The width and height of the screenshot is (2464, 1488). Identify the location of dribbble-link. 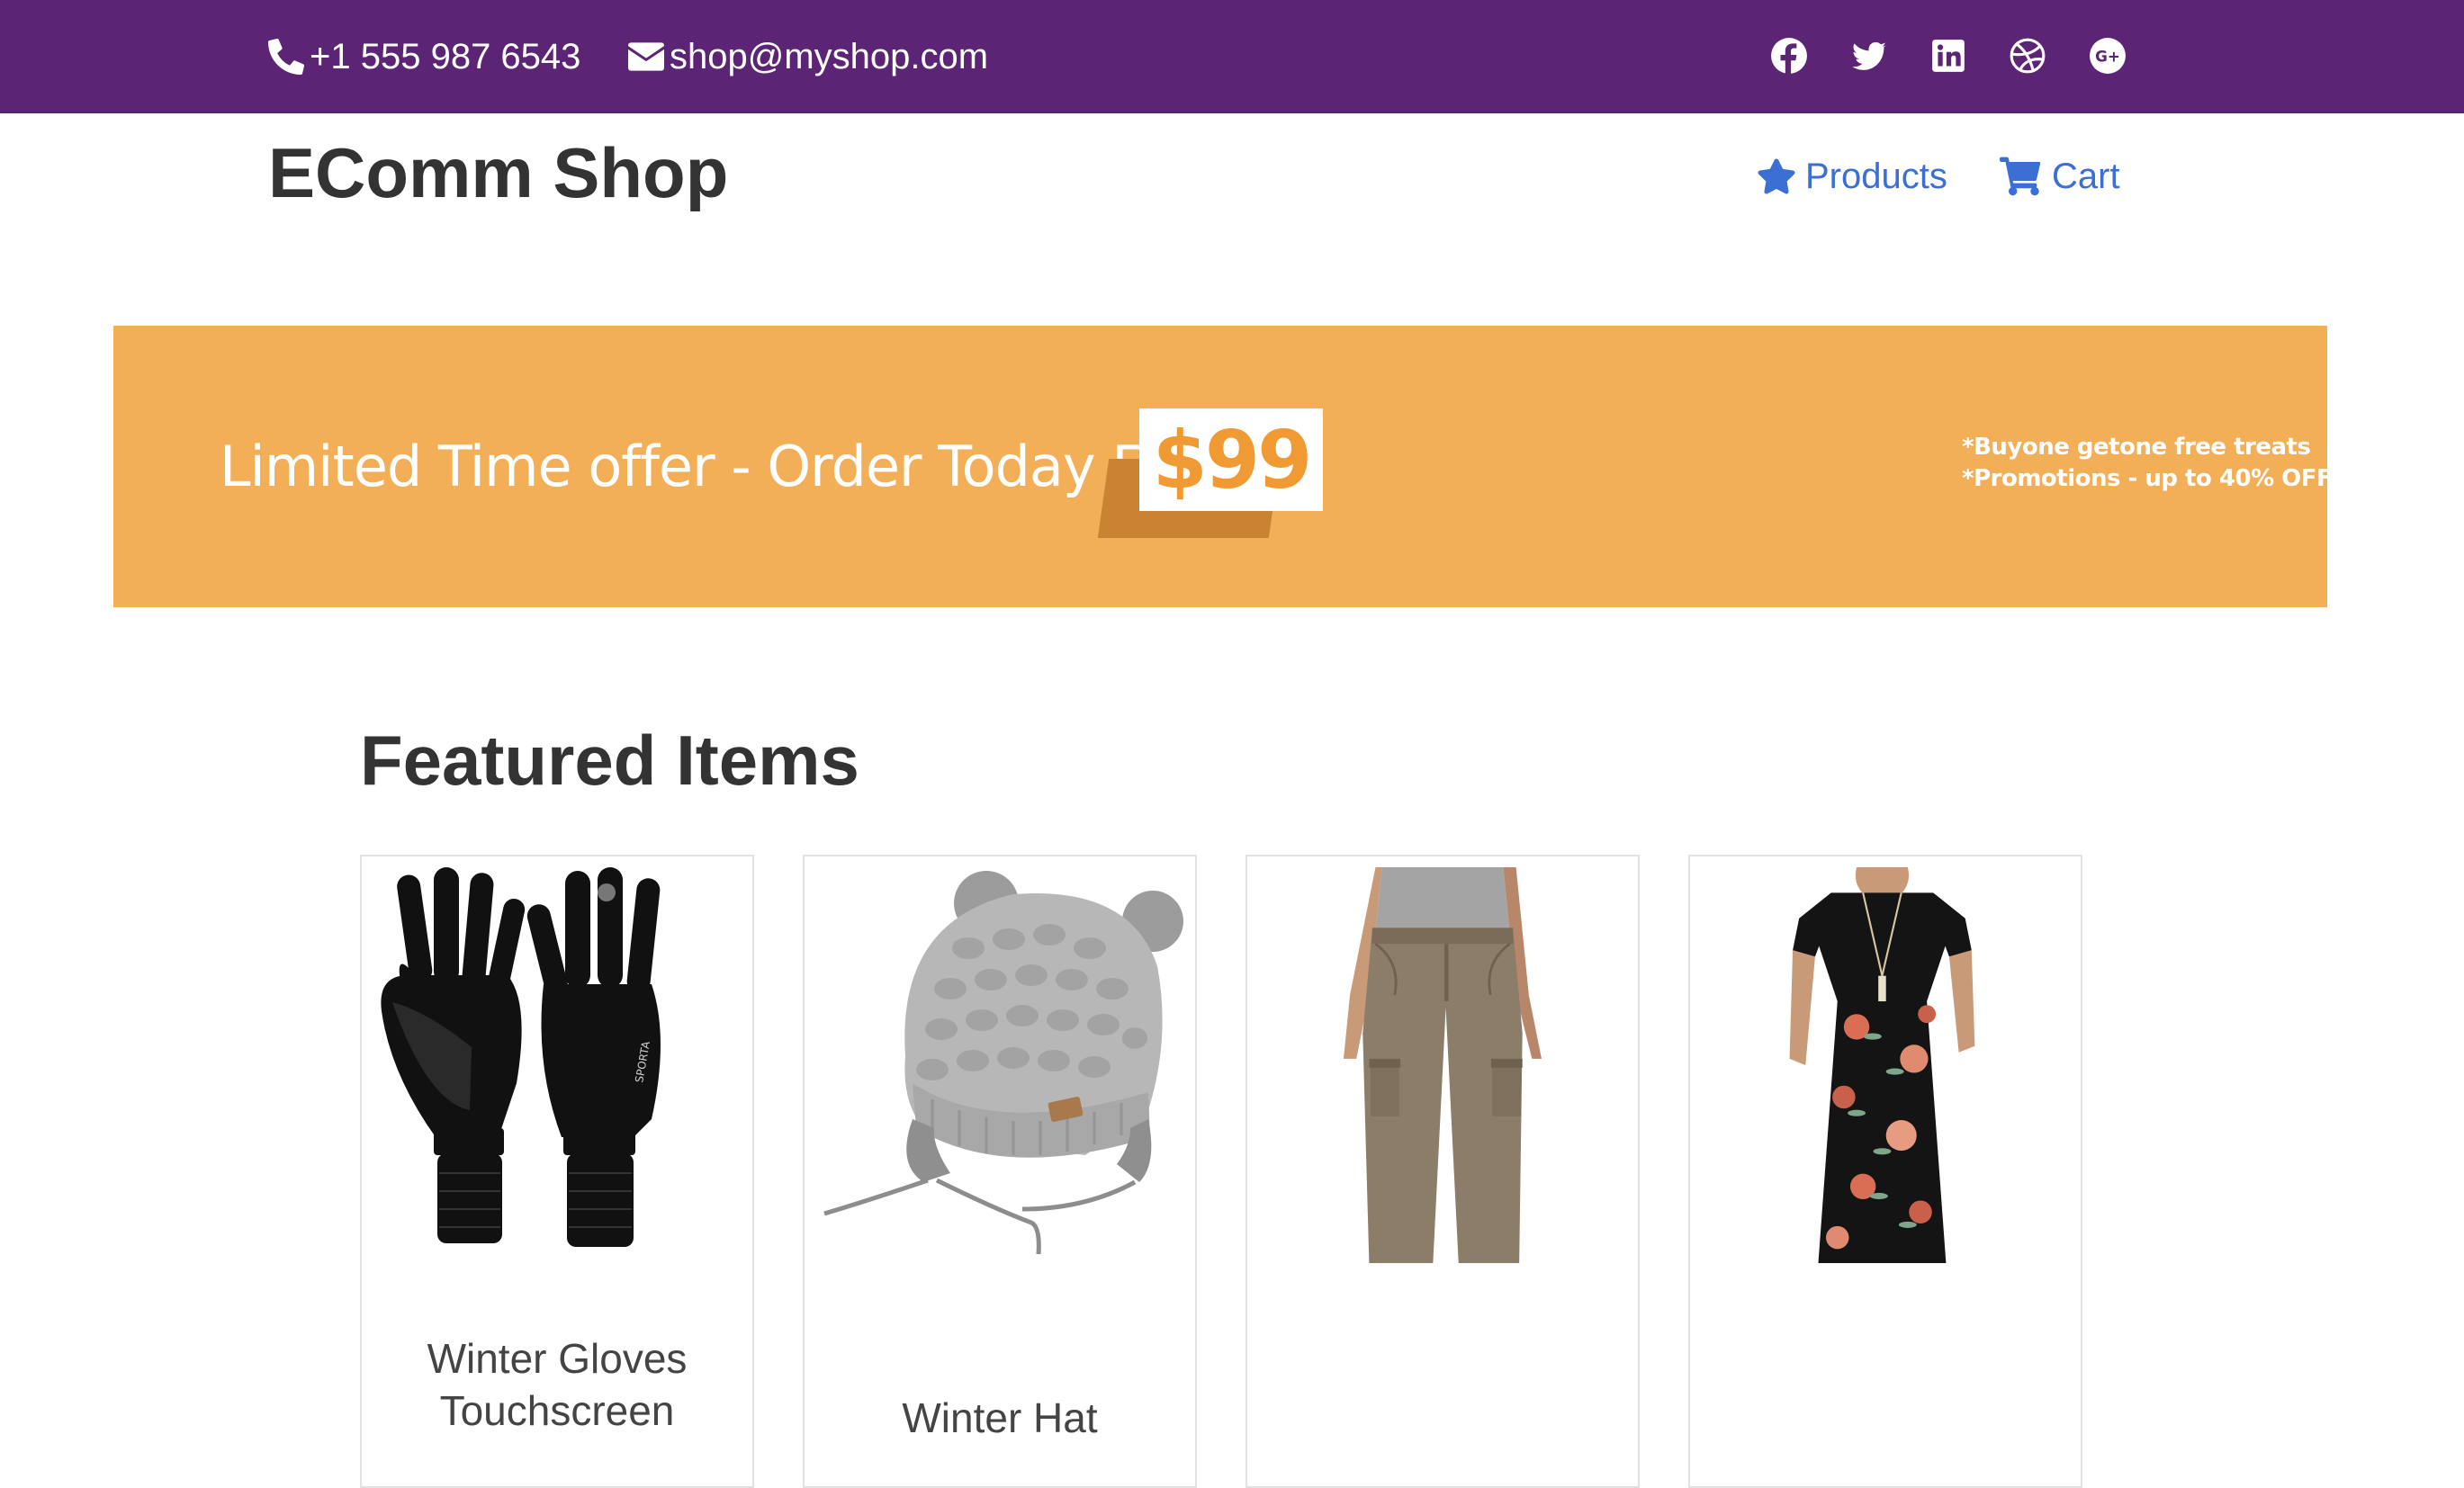
(2027, 56).